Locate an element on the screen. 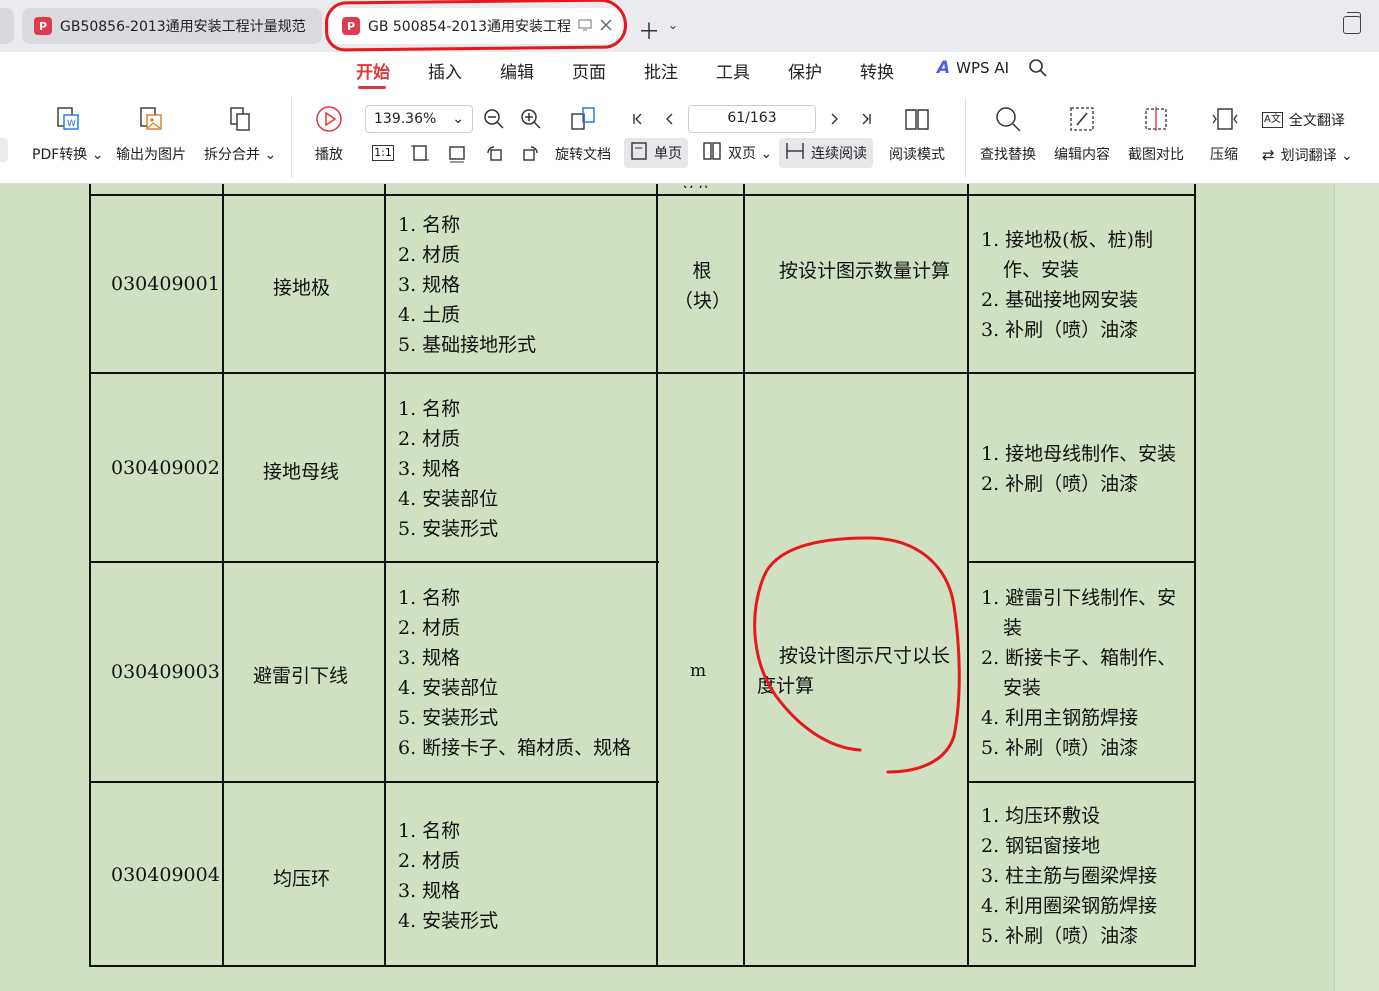 Image resolution: width=1379 pixels, height=991 pixels. list-item: 3. 补刷（喷）油漆 is located at coordinates (1060, 330).